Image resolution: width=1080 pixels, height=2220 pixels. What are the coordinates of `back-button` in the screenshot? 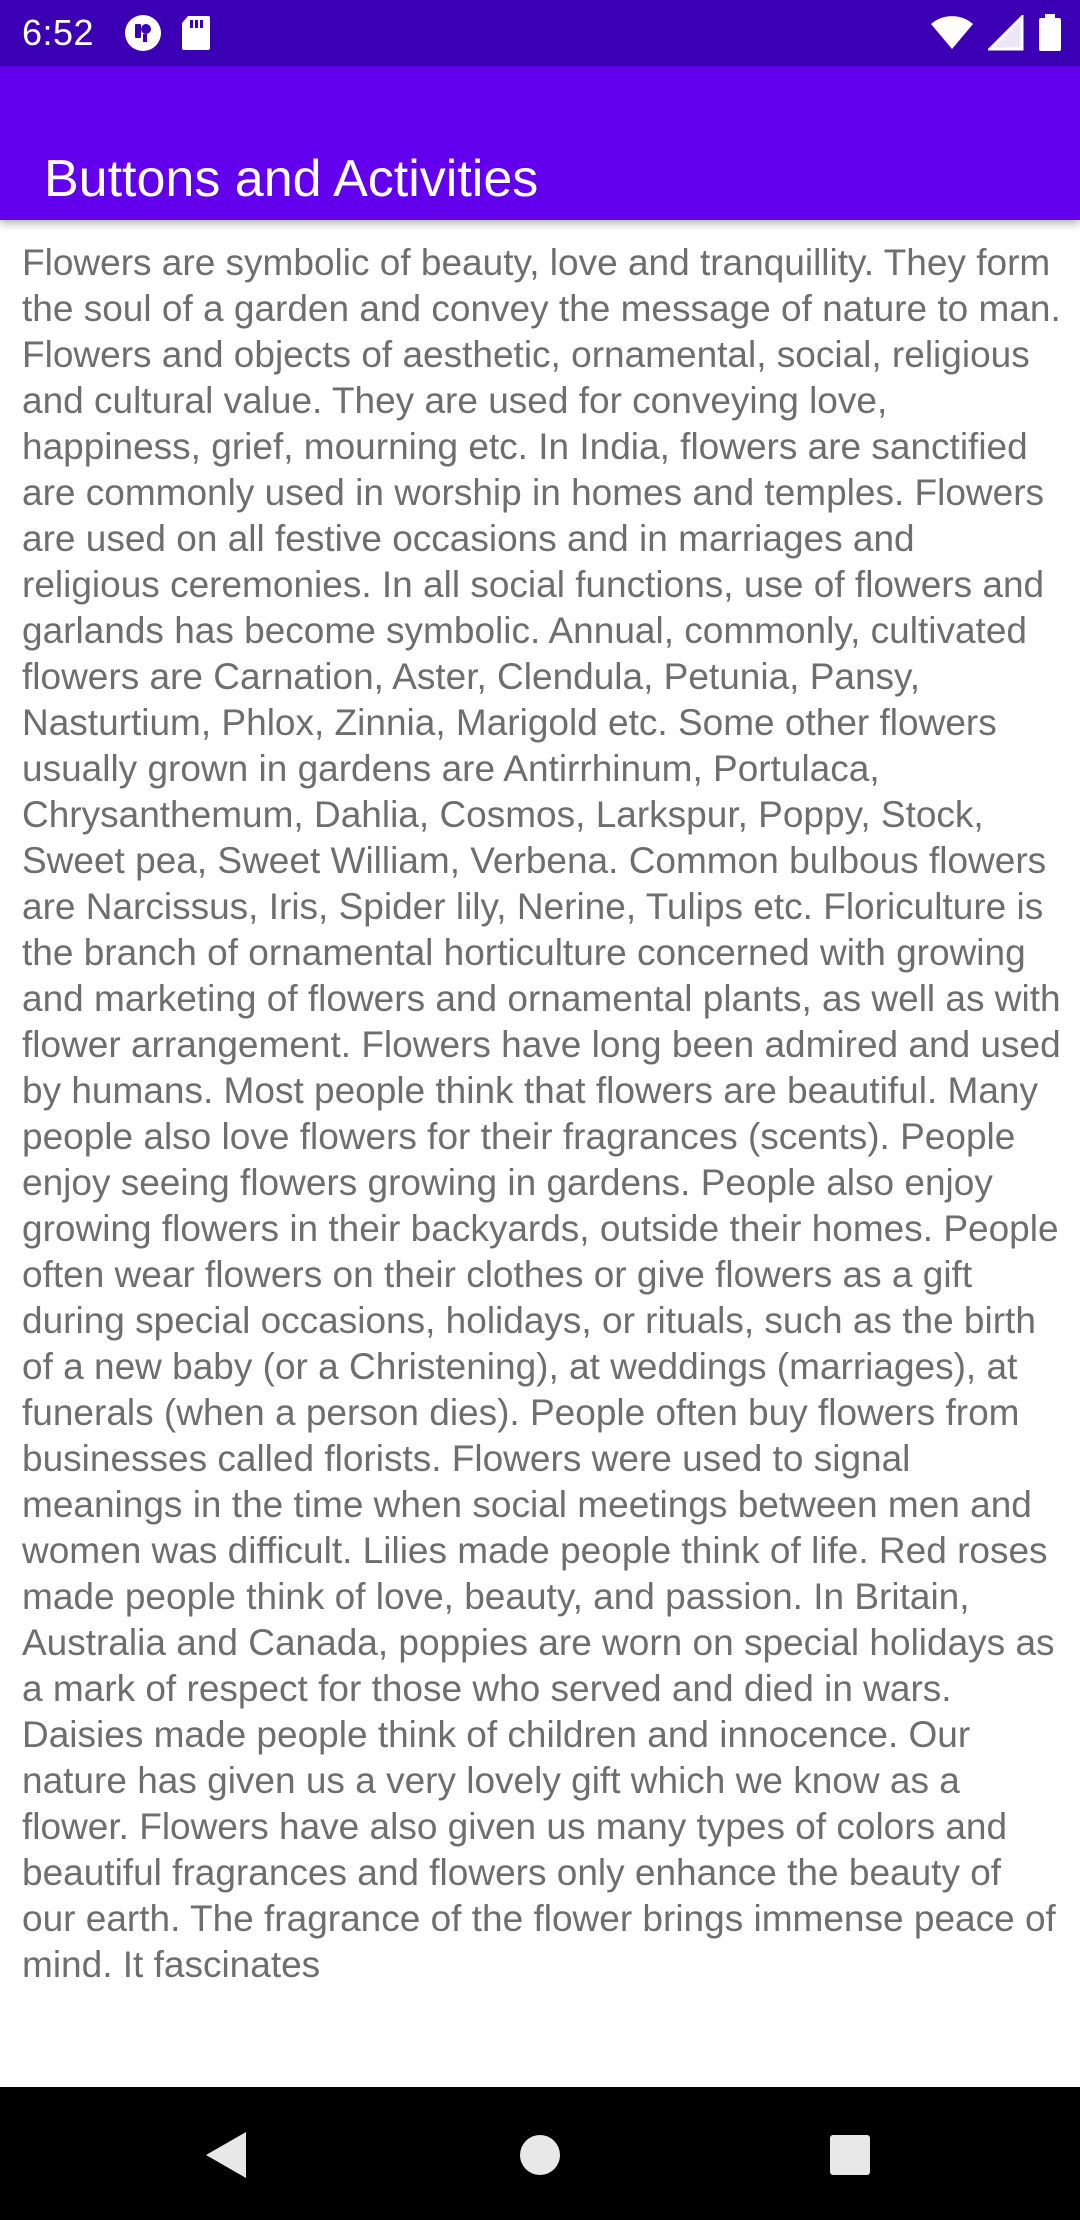 It's located at (226, 2157).